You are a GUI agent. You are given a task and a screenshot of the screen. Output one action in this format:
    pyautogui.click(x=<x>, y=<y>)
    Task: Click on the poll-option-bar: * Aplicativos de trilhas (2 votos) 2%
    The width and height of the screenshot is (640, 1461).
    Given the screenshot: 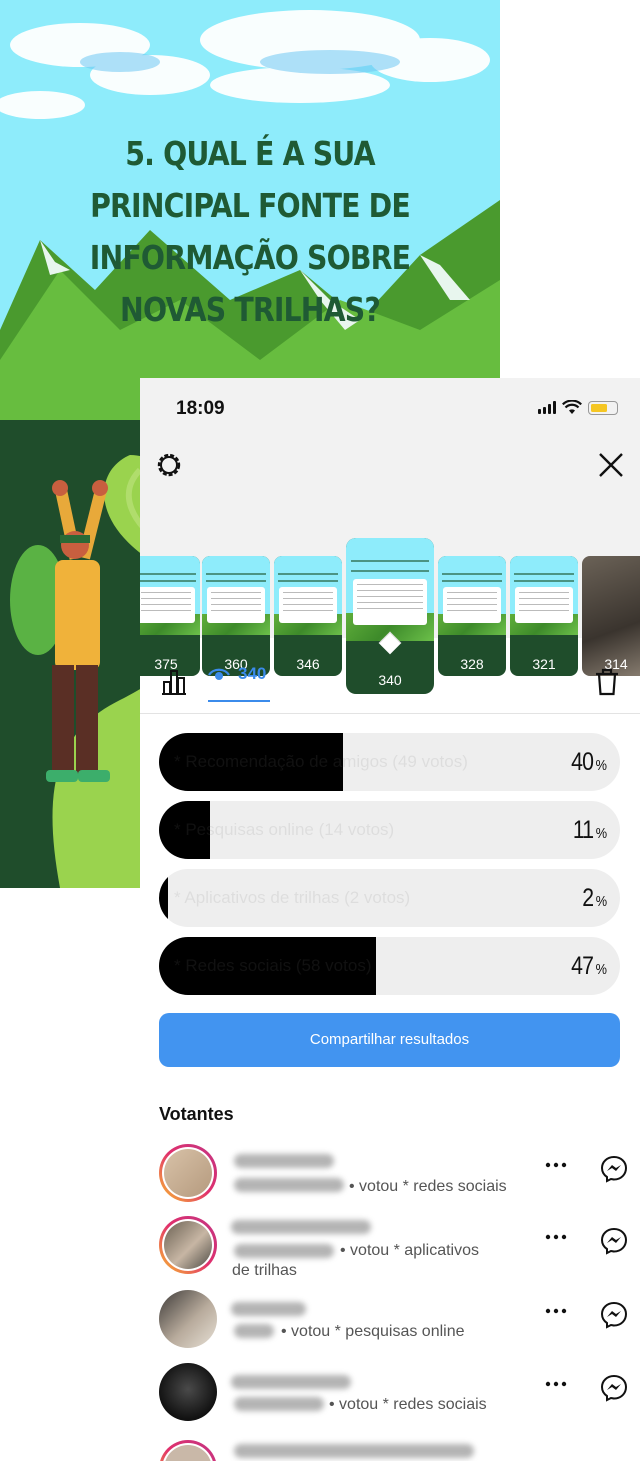 What is the action you would take?
    pyautogui.click(x=389, y=898)
    